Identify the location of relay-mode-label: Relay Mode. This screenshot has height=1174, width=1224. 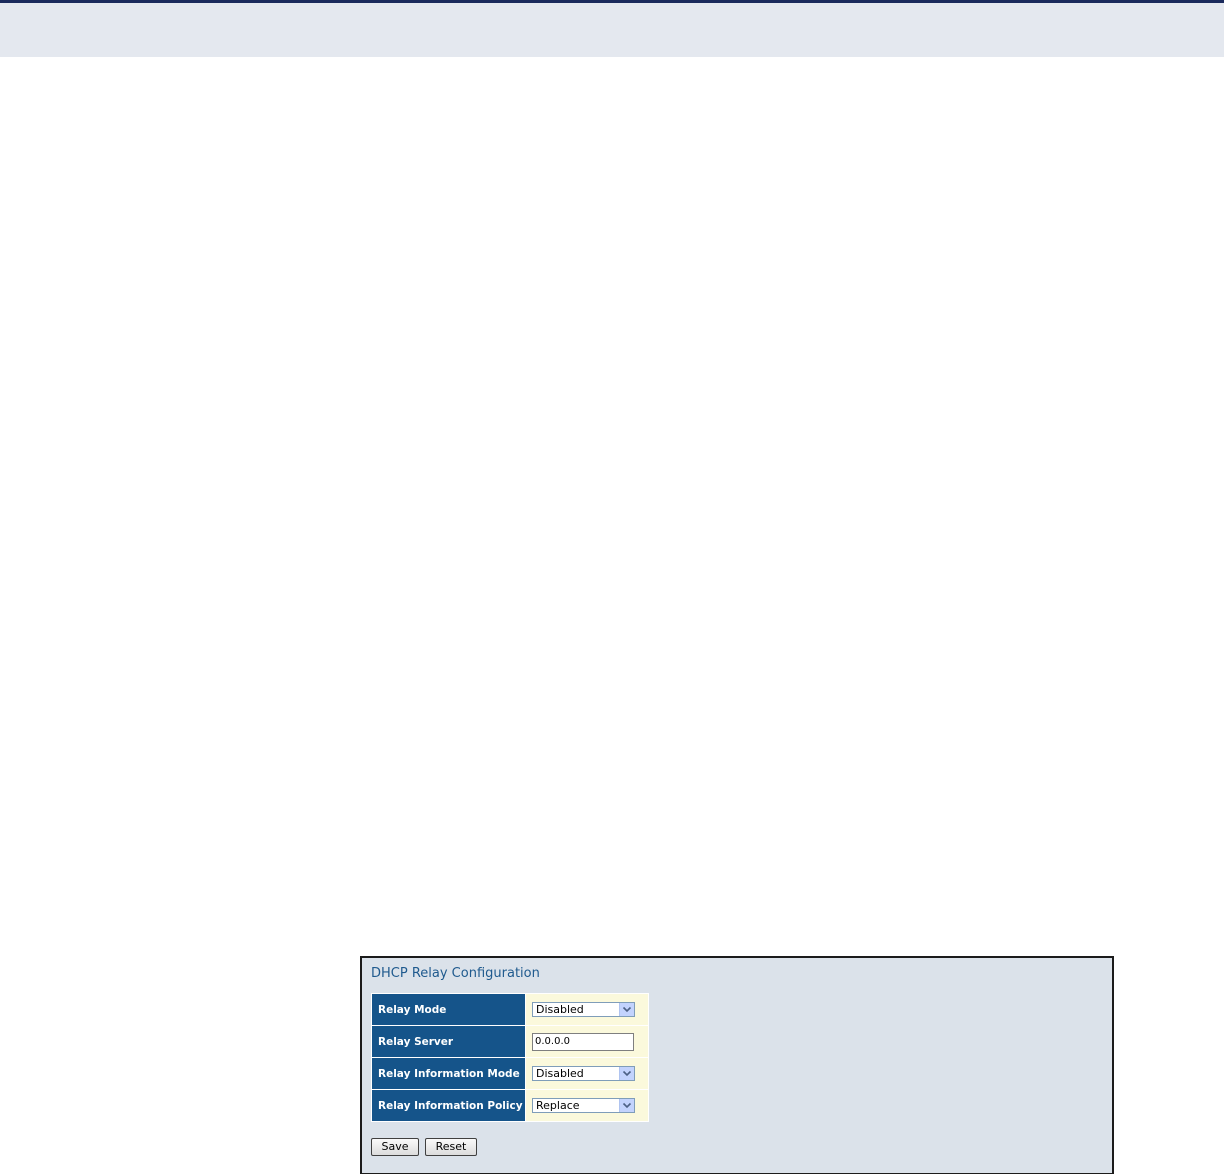
(448, 1009).